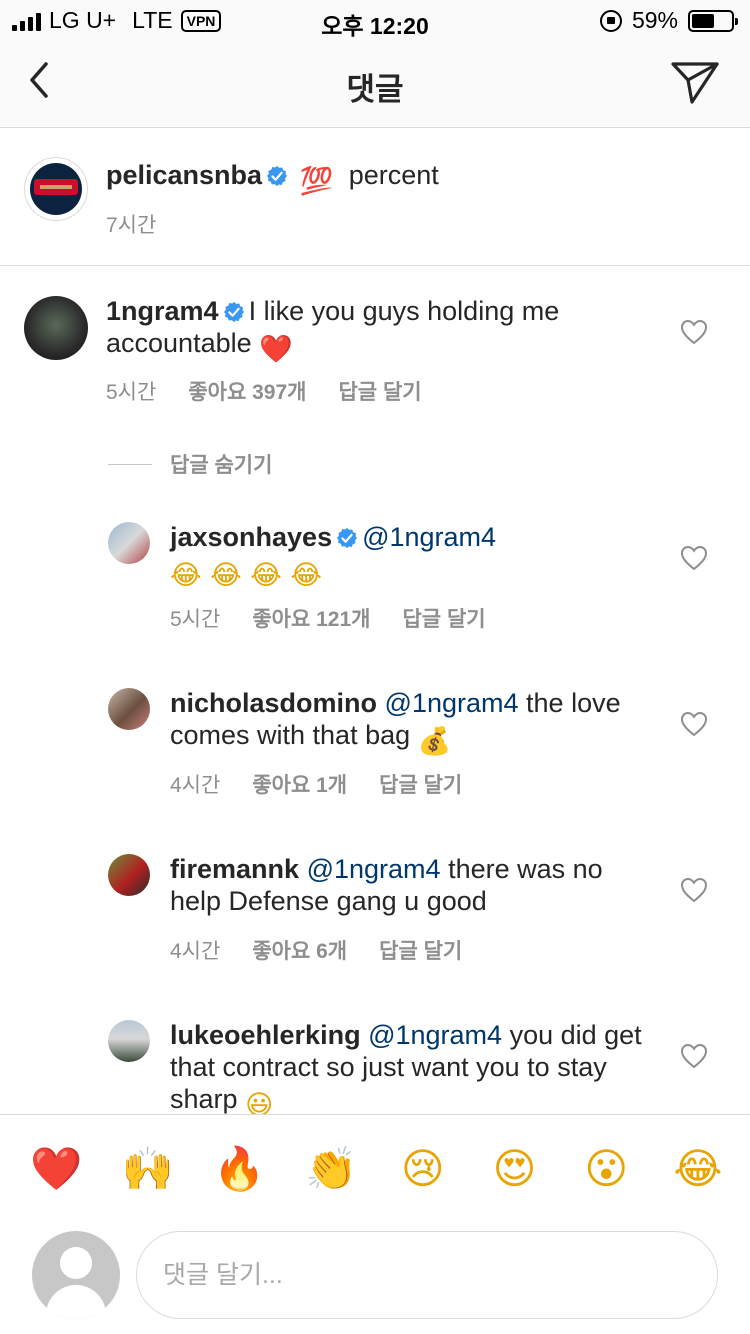 The width and height of the screenshot is (750, 1334). I want to click on hide-replies-button: 답글 숨기기, so click(190, 464).